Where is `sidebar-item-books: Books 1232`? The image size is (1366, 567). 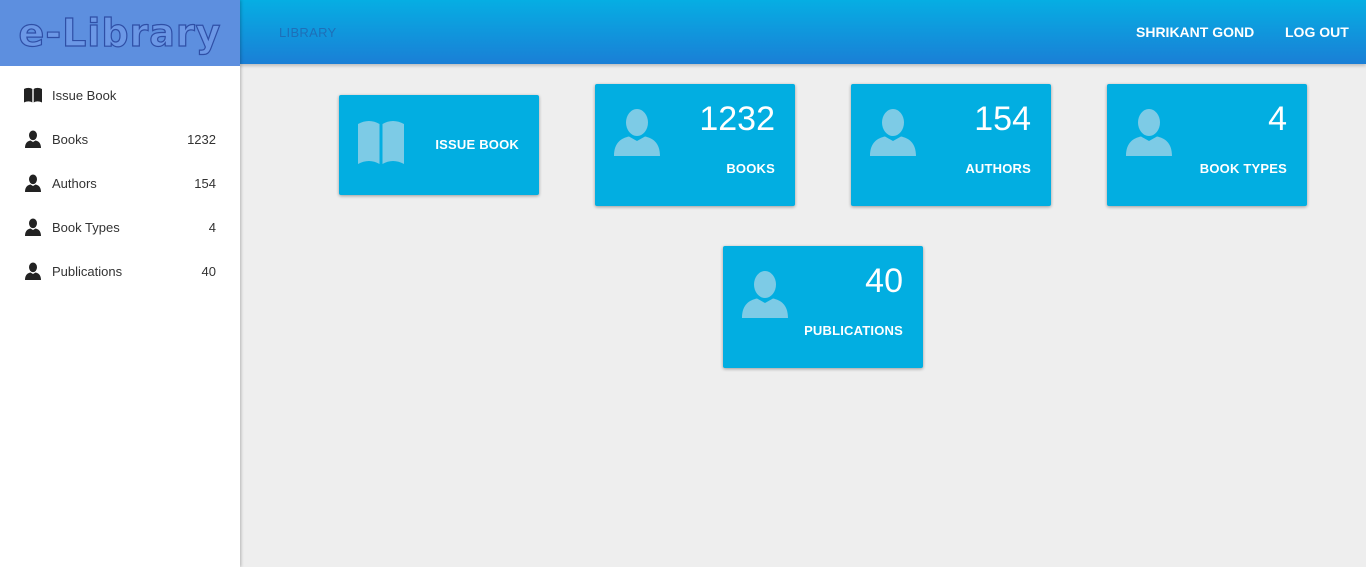 sidebar-item-books: Books 1232 is located at coordinates (120, 139).